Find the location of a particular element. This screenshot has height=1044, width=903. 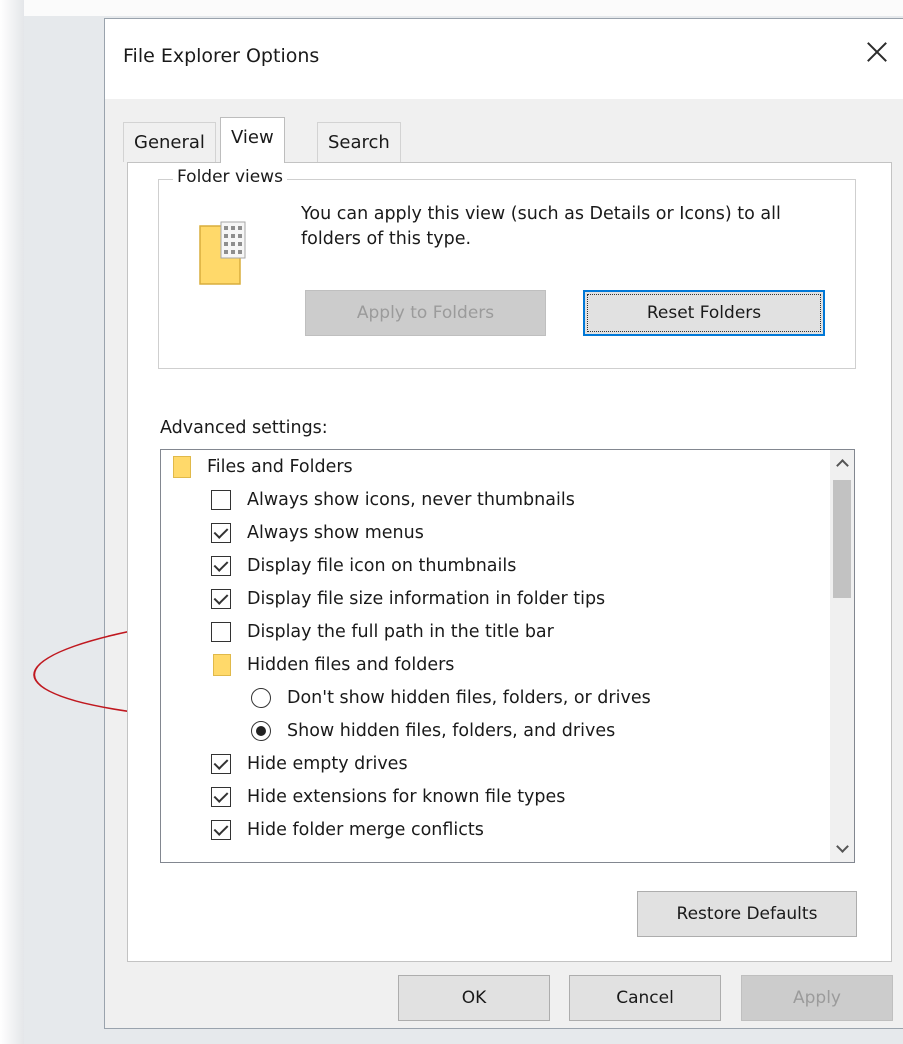

ok-label: OK is located at coordinates (474, 998).